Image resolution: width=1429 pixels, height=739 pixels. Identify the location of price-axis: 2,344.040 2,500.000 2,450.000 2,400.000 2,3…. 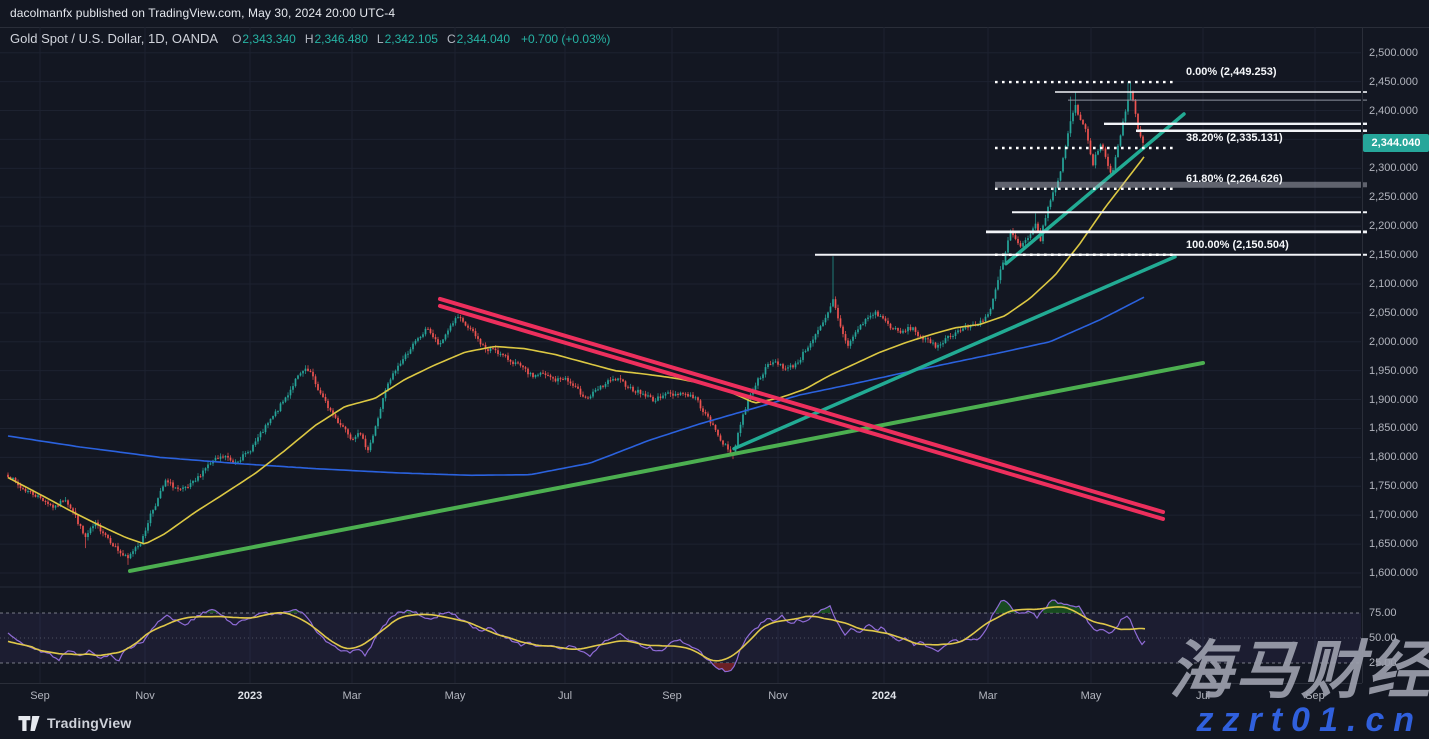
(1395, 355).